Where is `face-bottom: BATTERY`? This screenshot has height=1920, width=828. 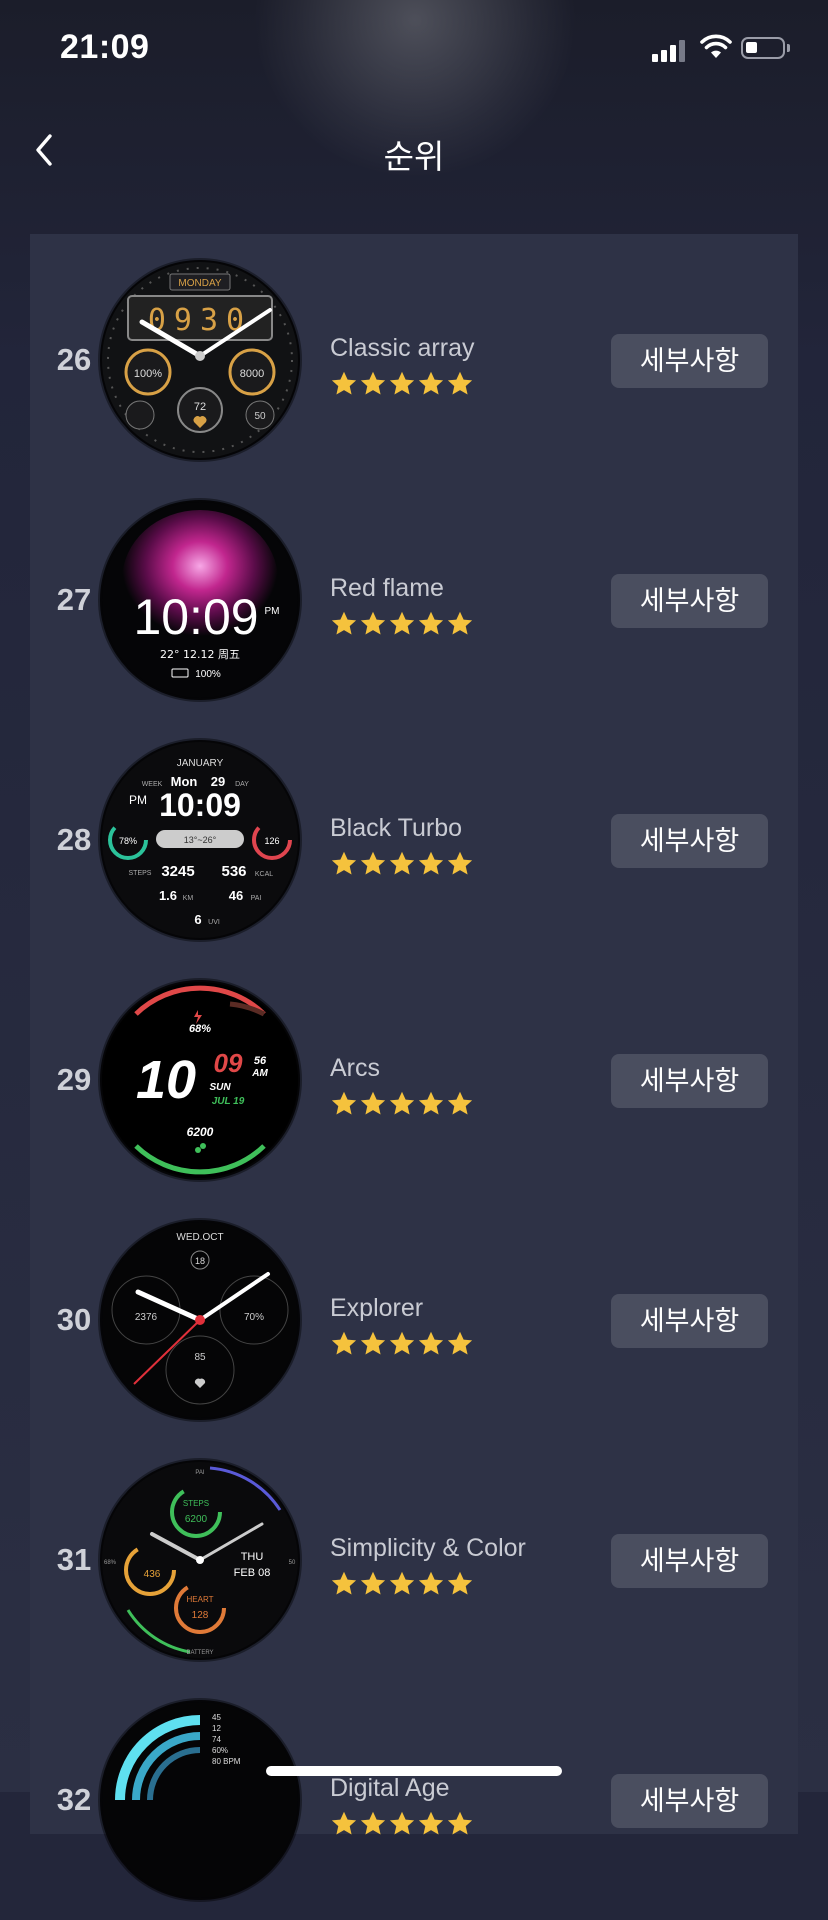
face-bottom: BATTERY is located at coordinates (199, 1653).